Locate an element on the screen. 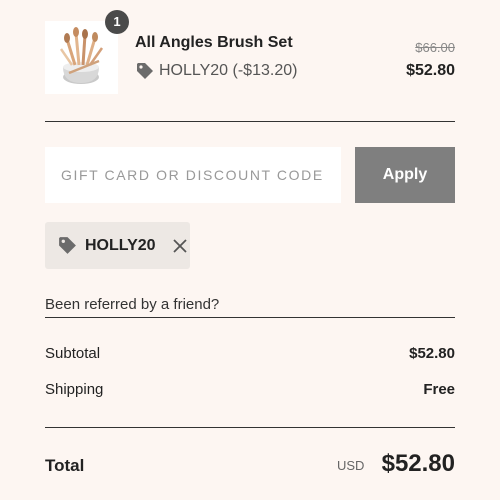  total-amount: $52.80 is located at coordinates (418, 463).